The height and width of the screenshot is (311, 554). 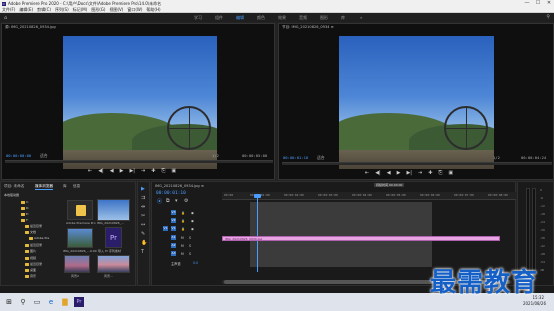 What do you see at coordinates (282, 18) in the screenshot?
I see `workspace-effects: 效果` at bounding box center [282, 18].